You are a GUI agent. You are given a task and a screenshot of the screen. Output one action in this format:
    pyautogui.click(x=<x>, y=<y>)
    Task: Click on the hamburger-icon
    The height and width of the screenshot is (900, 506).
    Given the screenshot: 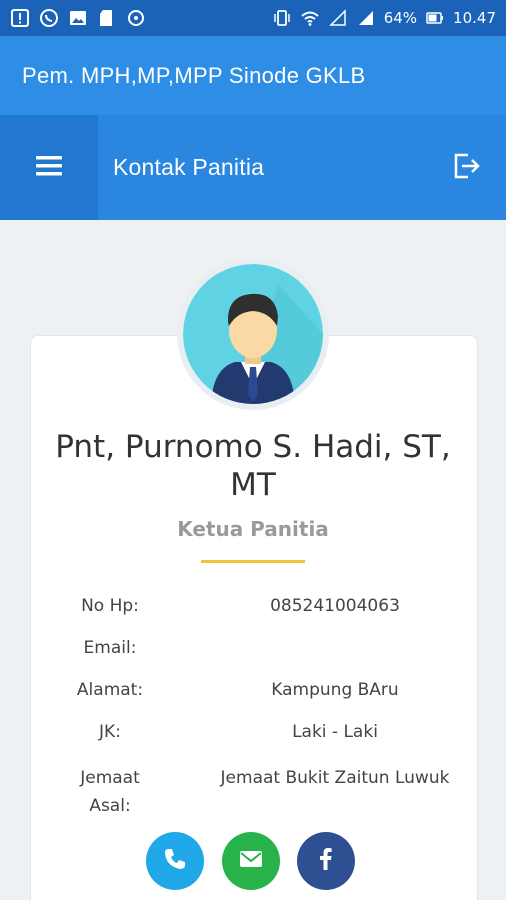 What is the action you would take?
    pyautogui.click(x=49, y=168)
    